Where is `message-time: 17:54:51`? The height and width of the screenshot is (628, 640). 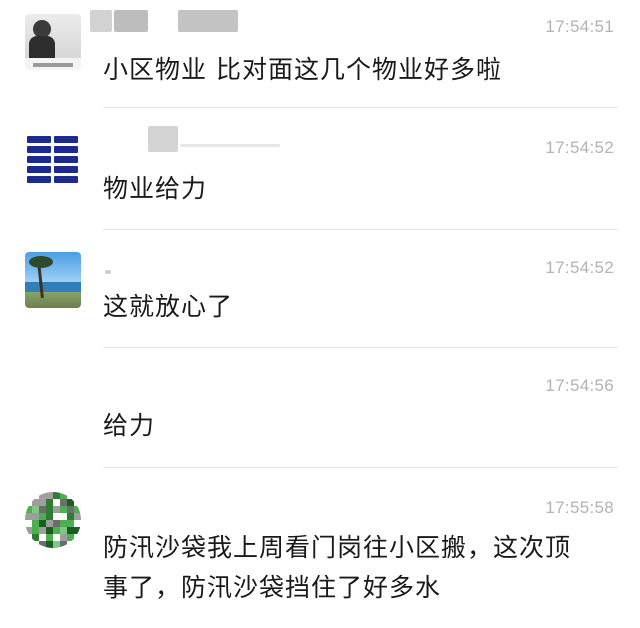
message-time: 17:54:51 is located at coordinates (579, 26).